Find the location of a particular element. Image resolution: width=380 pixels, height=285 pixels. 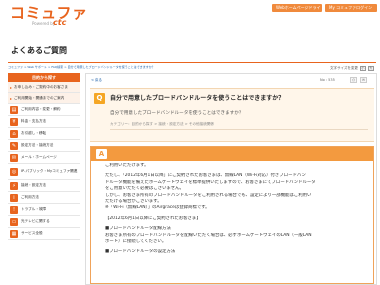

sidebar-item-label: IP-パブリック・Myコミュファ関連 is located at coordinates (49, 171).